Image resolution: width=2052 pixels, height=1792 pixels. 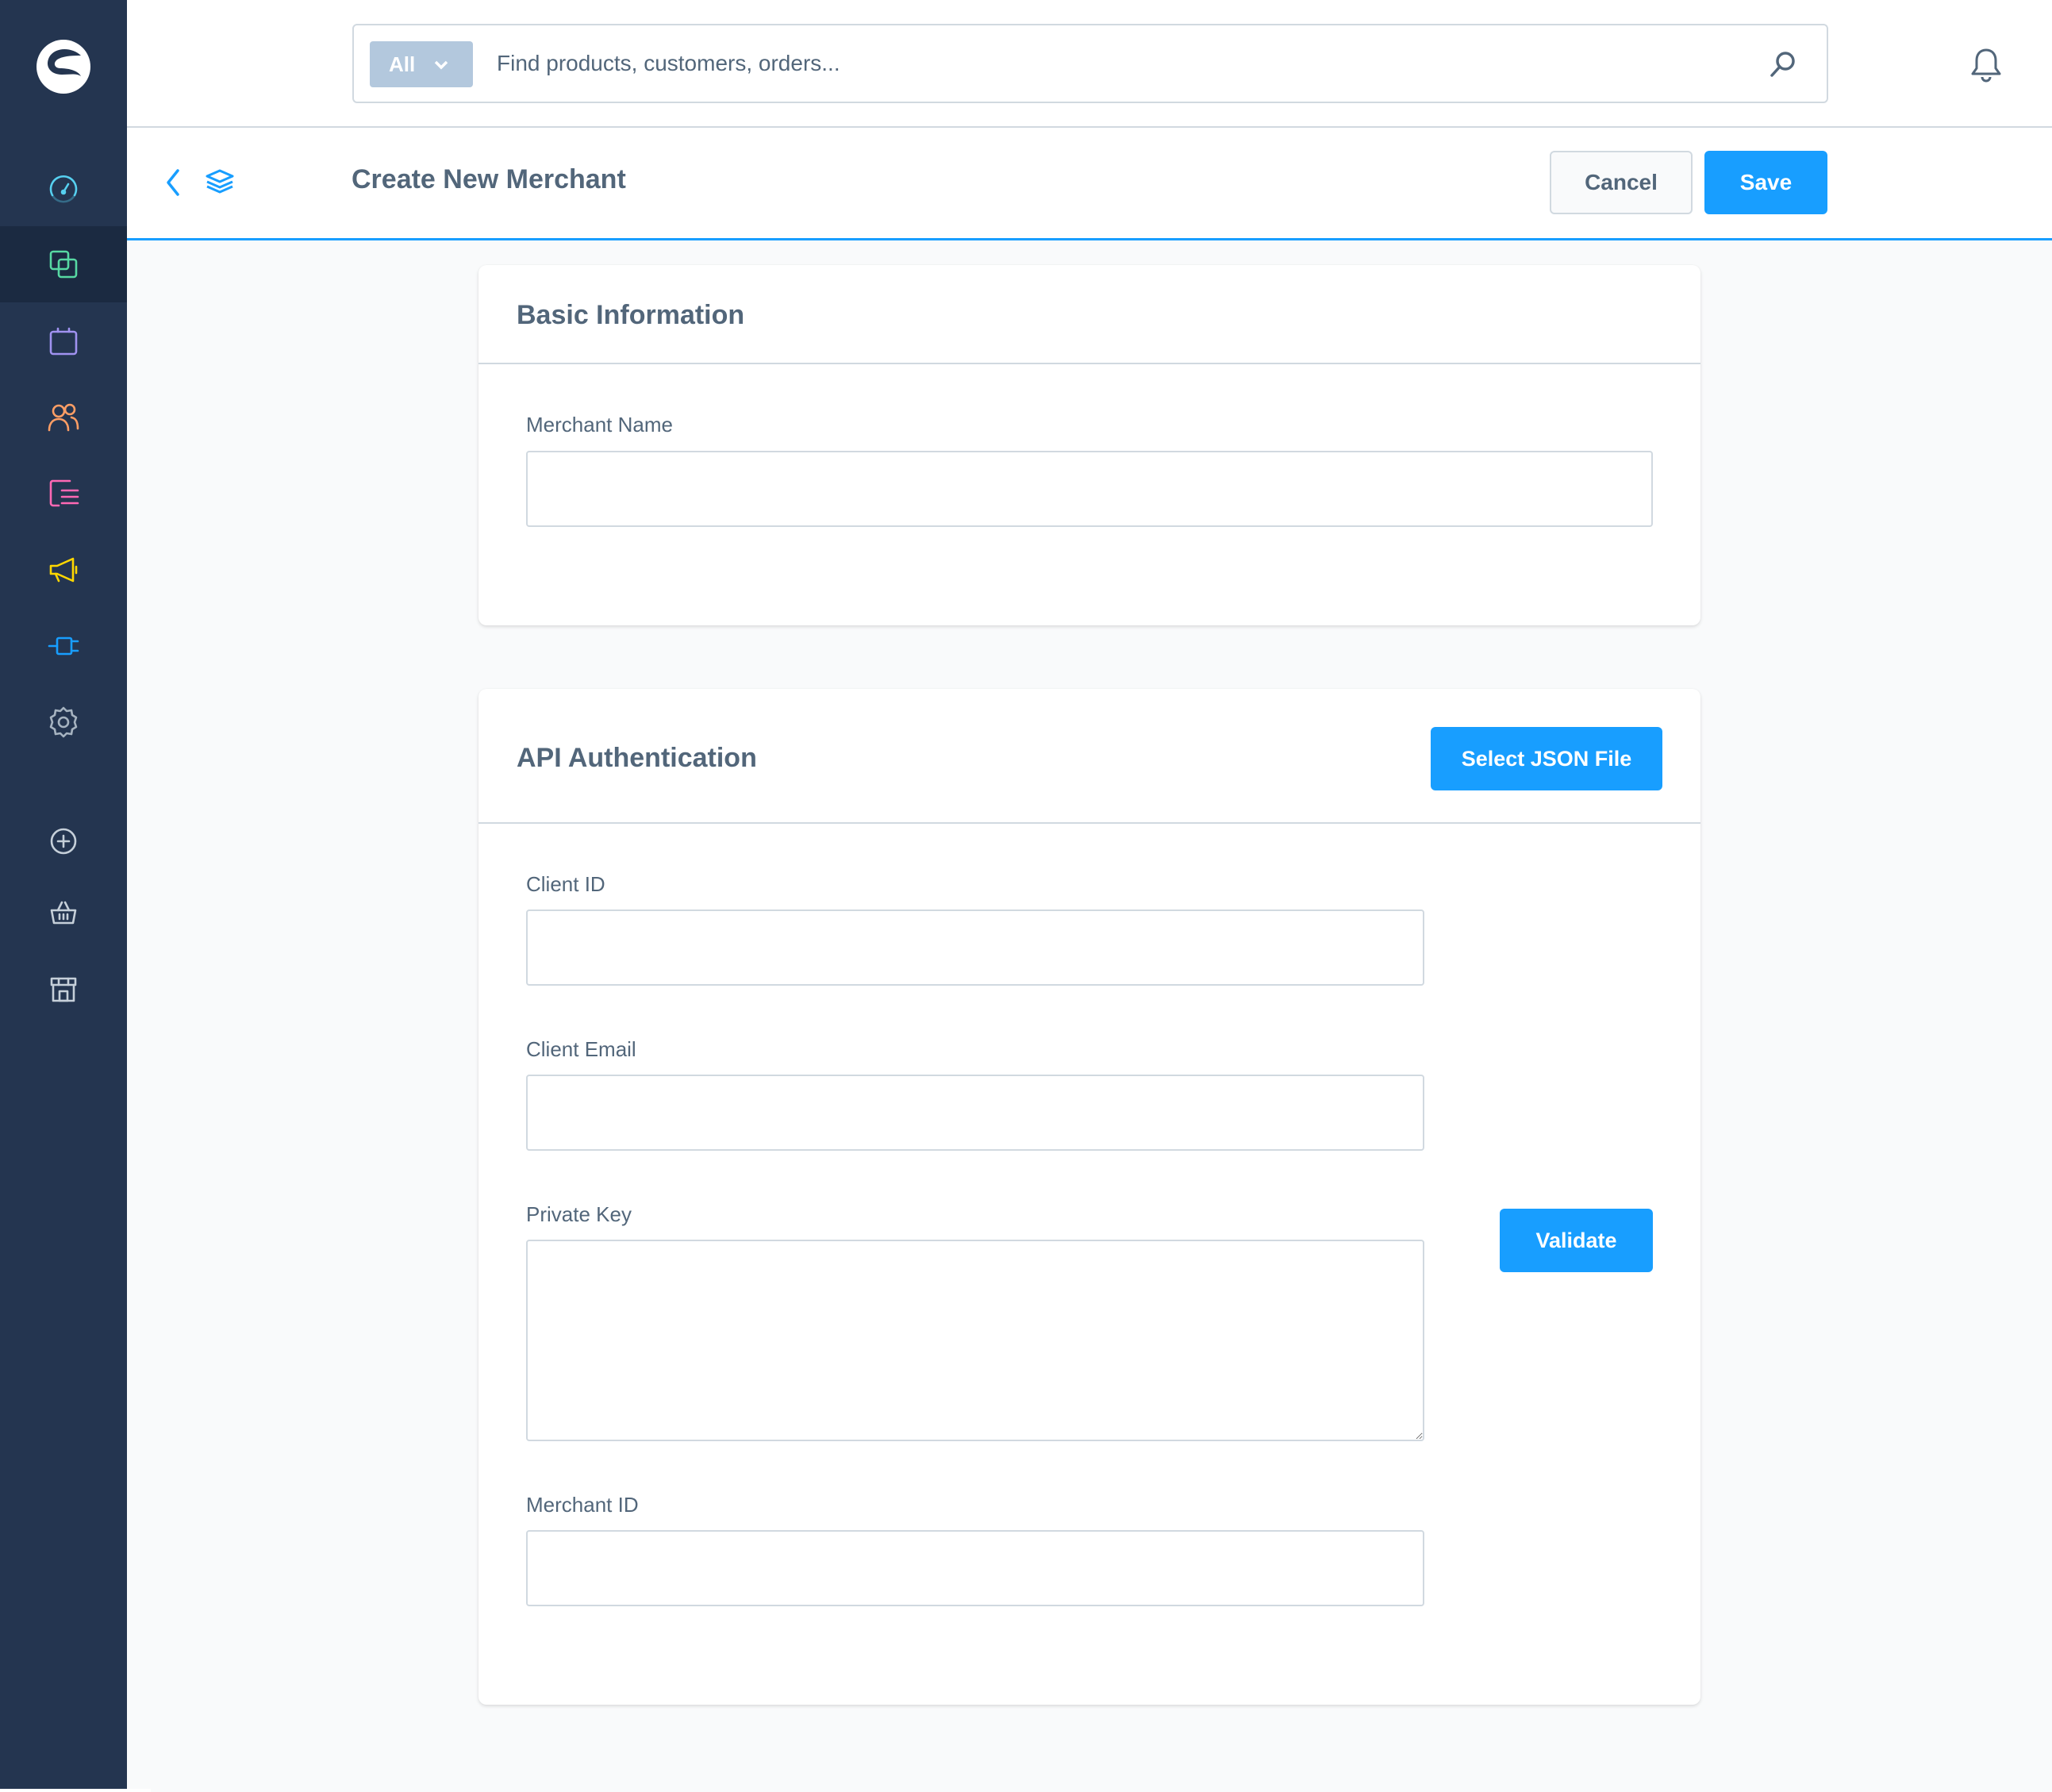 What do you see at coordinates (1090, 489) in the screenshot?
I see `merchant-name-field` at bounding box center [1090, 489].